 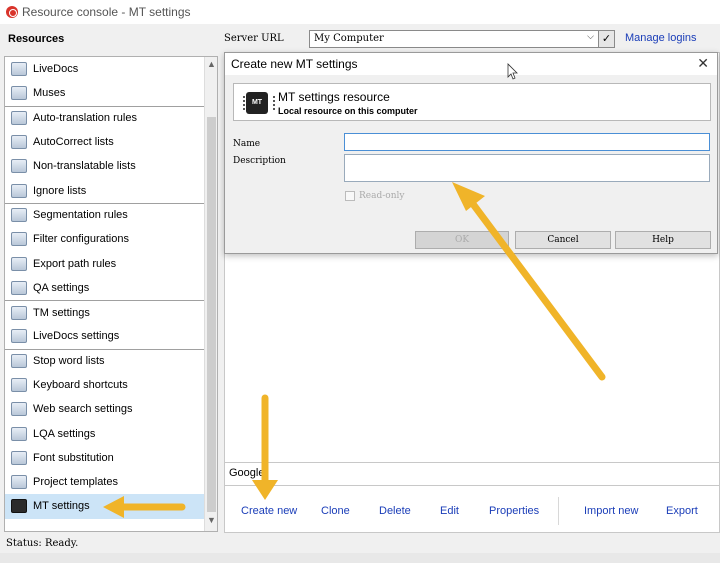 What do you see at coordinates (512, 71) in the screenshot?
I see `mouse-cursor-icon` at bounding box center [512, 71].